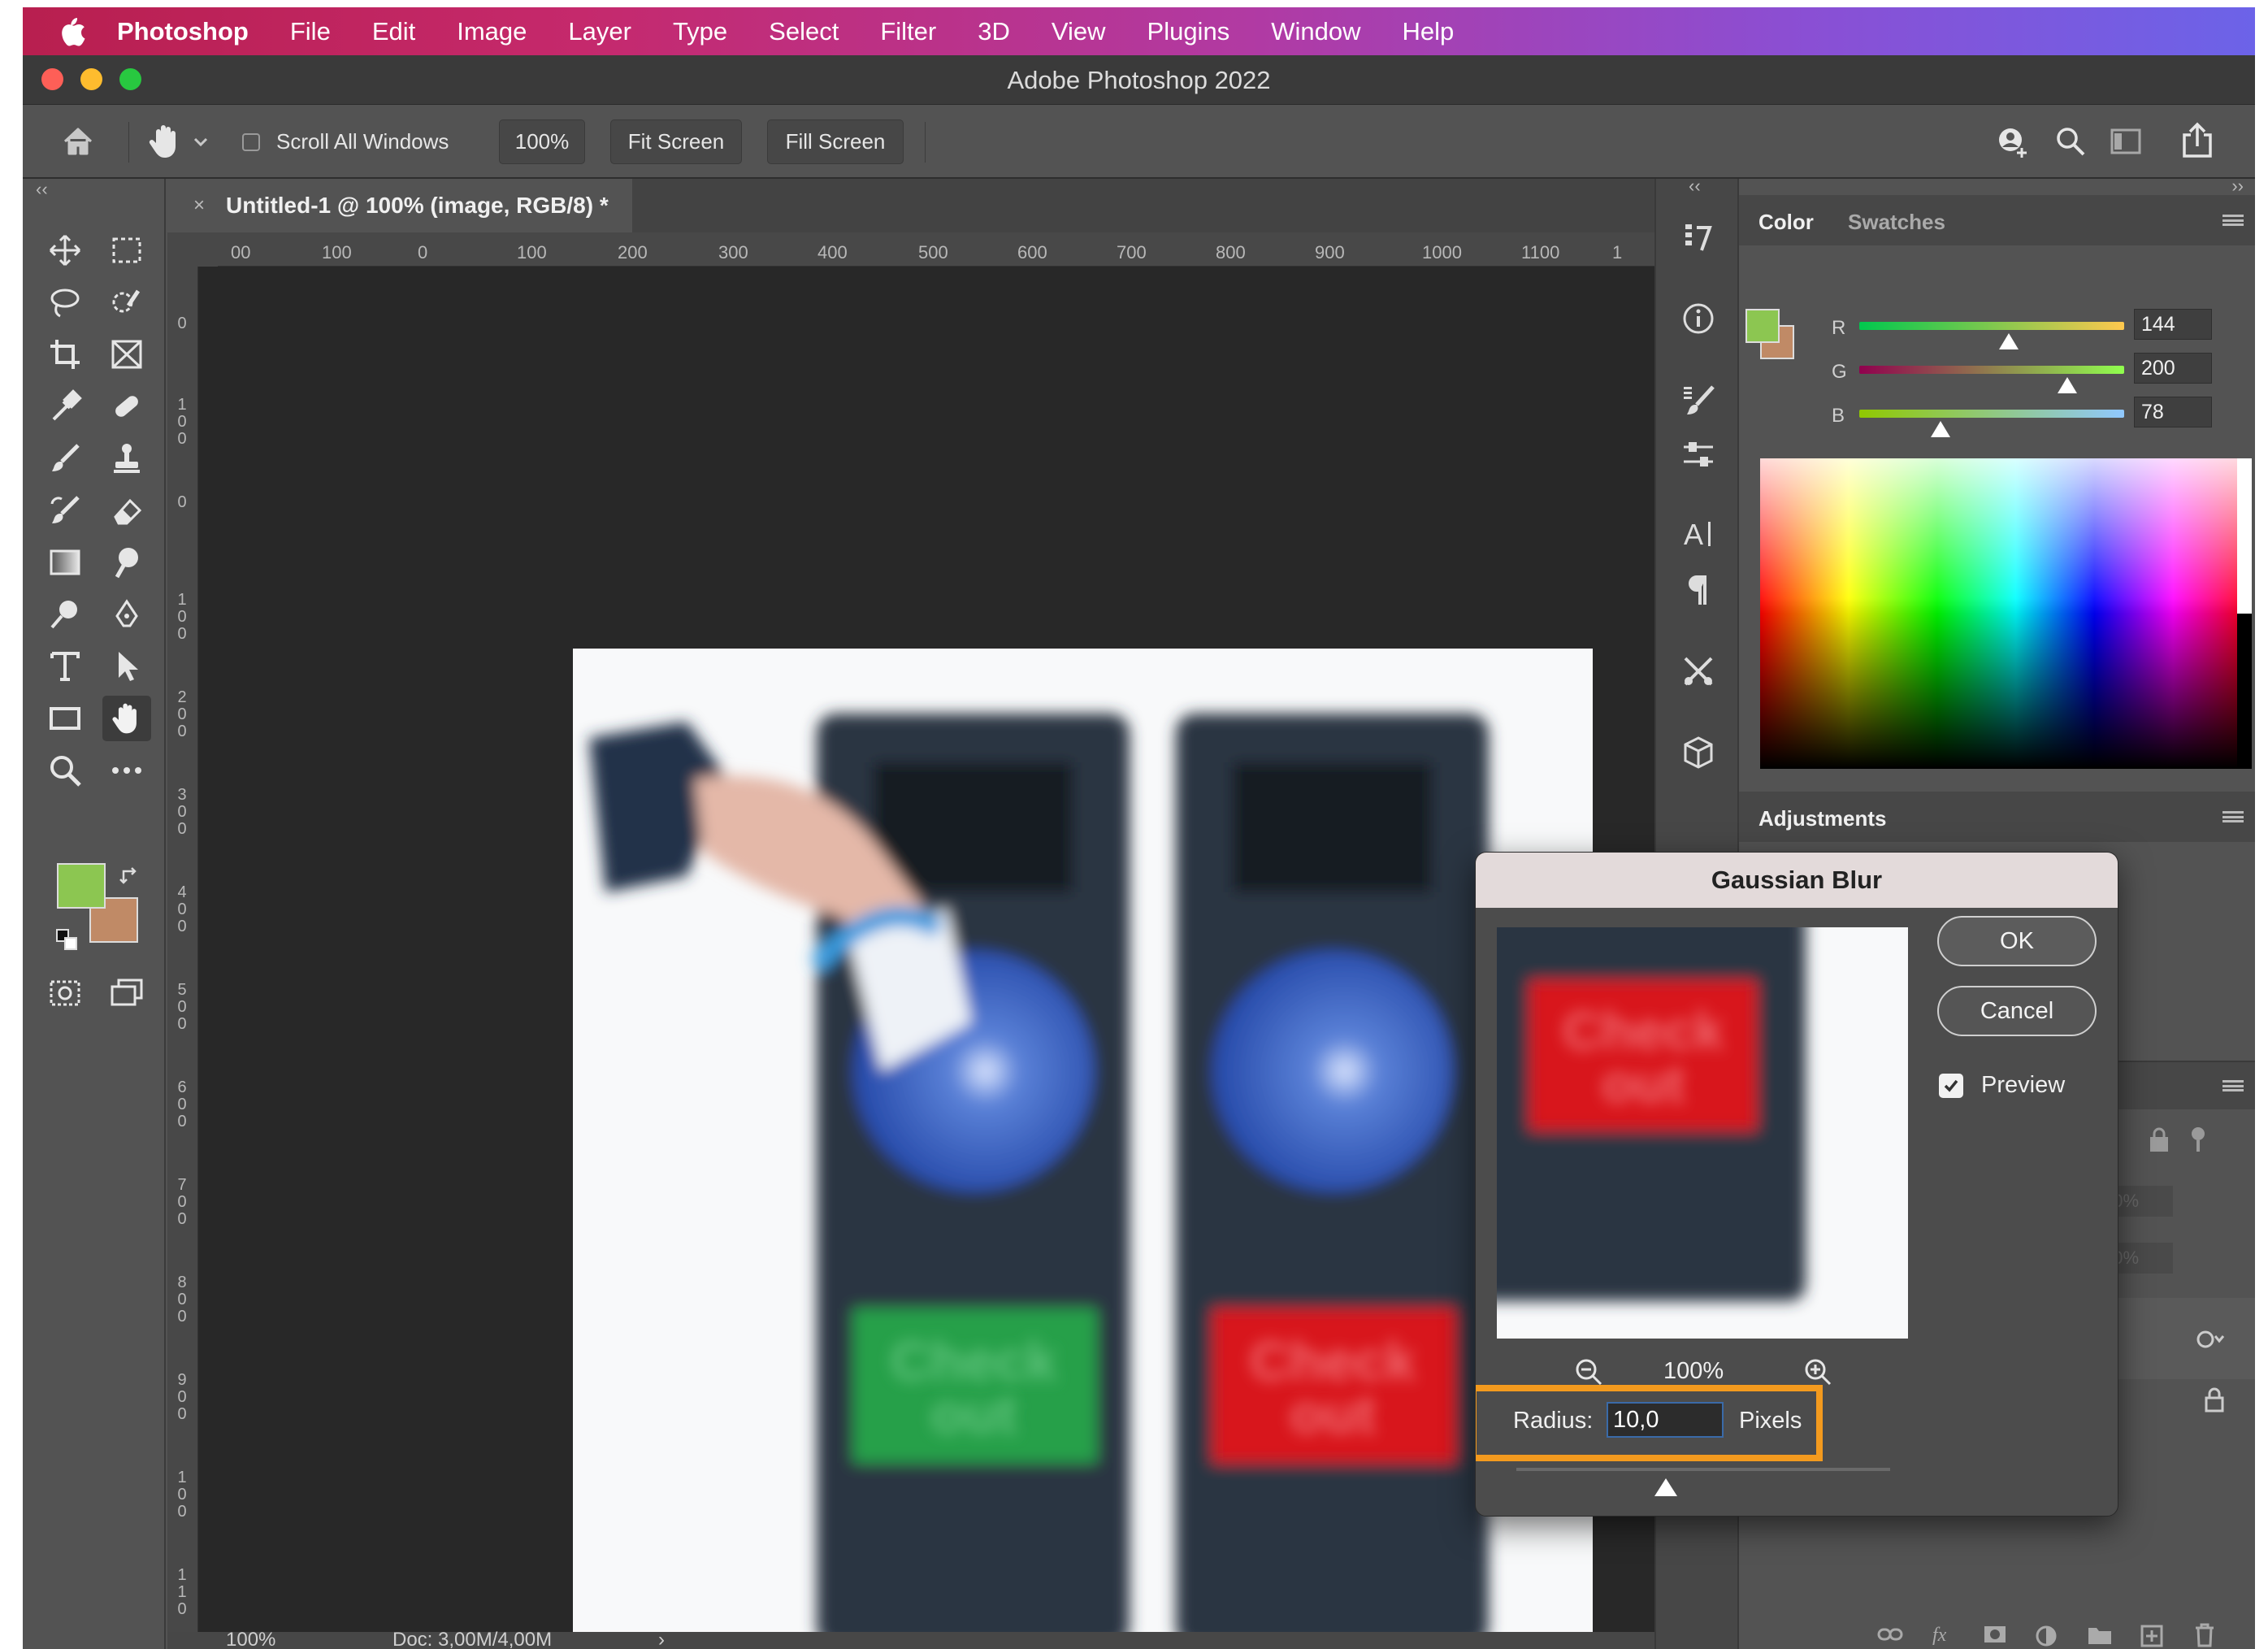  Describe the element at coordinates (804, 31) in the screenshot. I see `menu-select: Select` at that location.